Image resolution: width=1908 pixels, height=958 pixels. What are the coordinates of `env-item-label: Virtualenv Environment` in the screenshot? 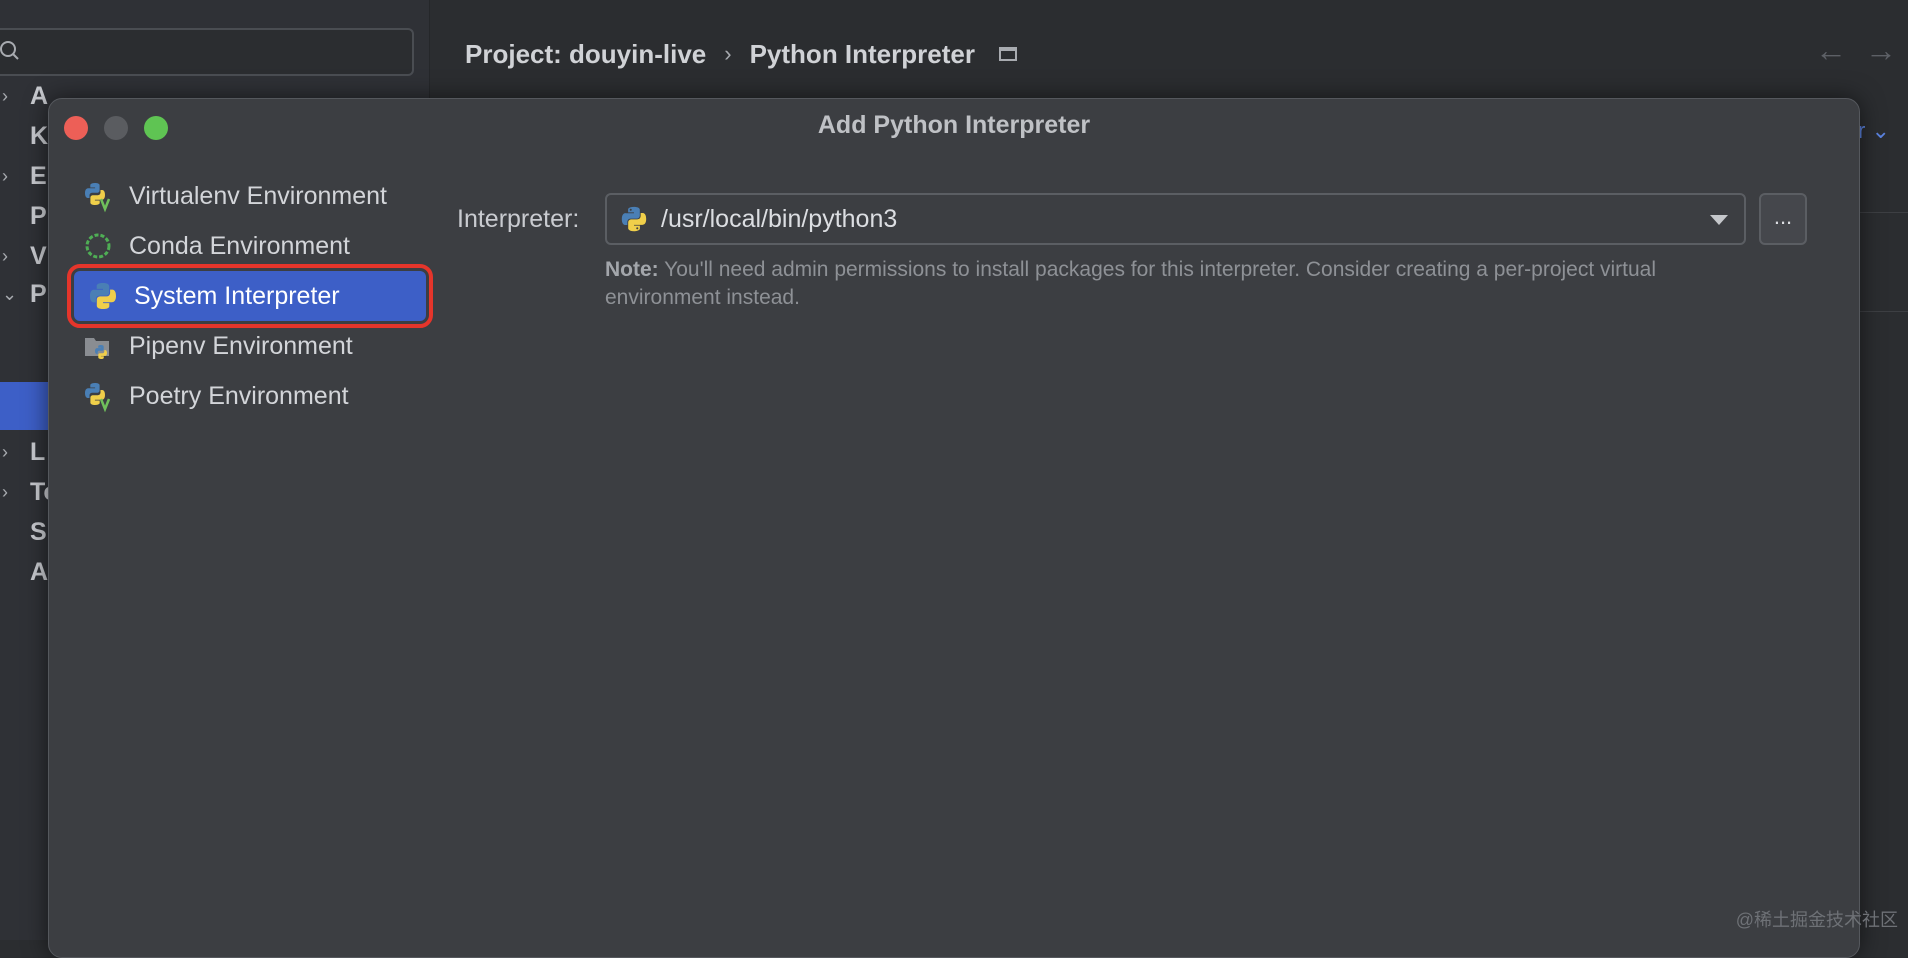 It's located at (258, 196).